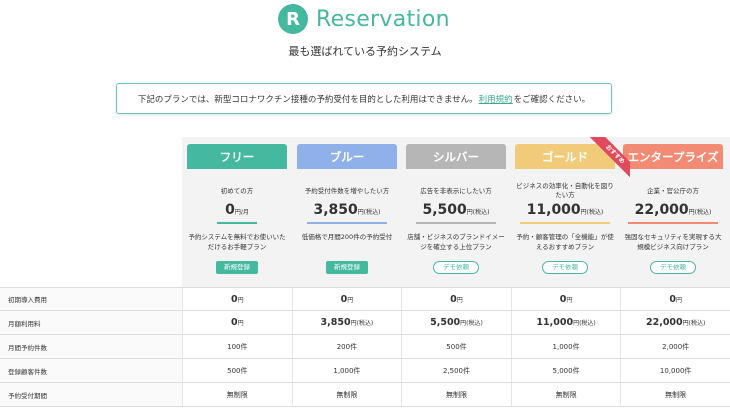 The image size is (730, 410). I want to click on cell-value: 1,000件, so click(347, 370).